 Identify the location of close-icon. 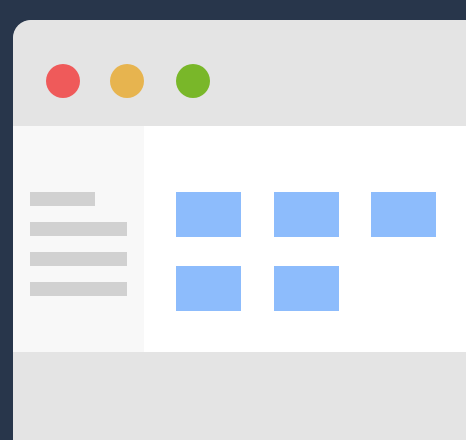
(63, 81).